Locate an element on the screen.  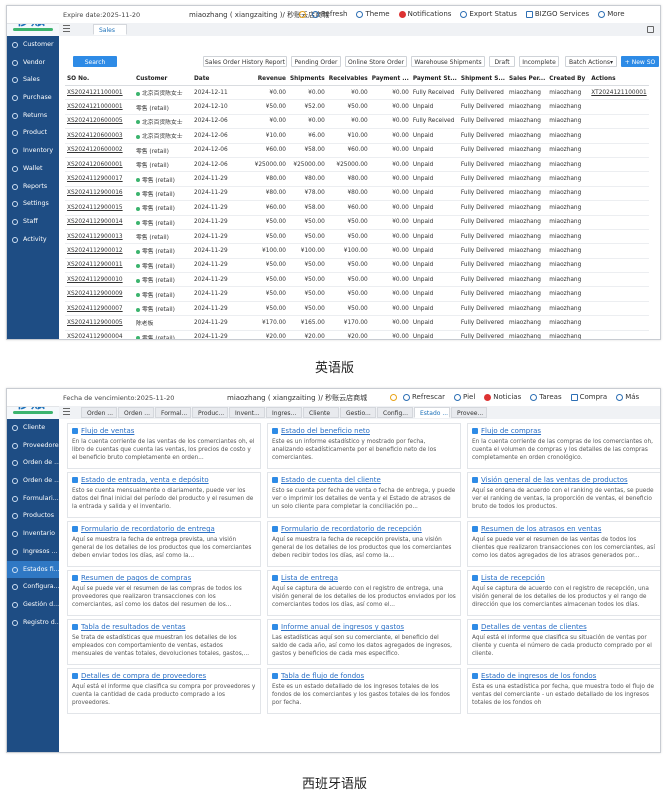
menu-toggle-icon is located at coordinates (66, 411).